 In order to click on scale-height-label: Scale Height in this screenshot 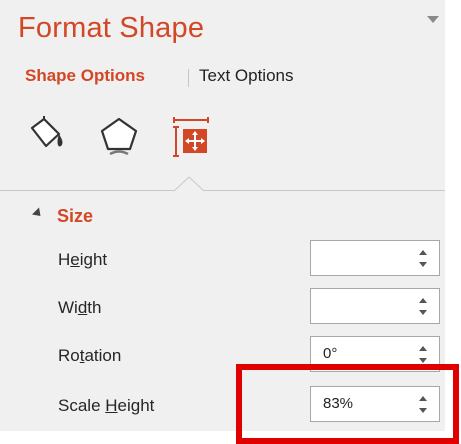, I will do `click(106, 405)`.